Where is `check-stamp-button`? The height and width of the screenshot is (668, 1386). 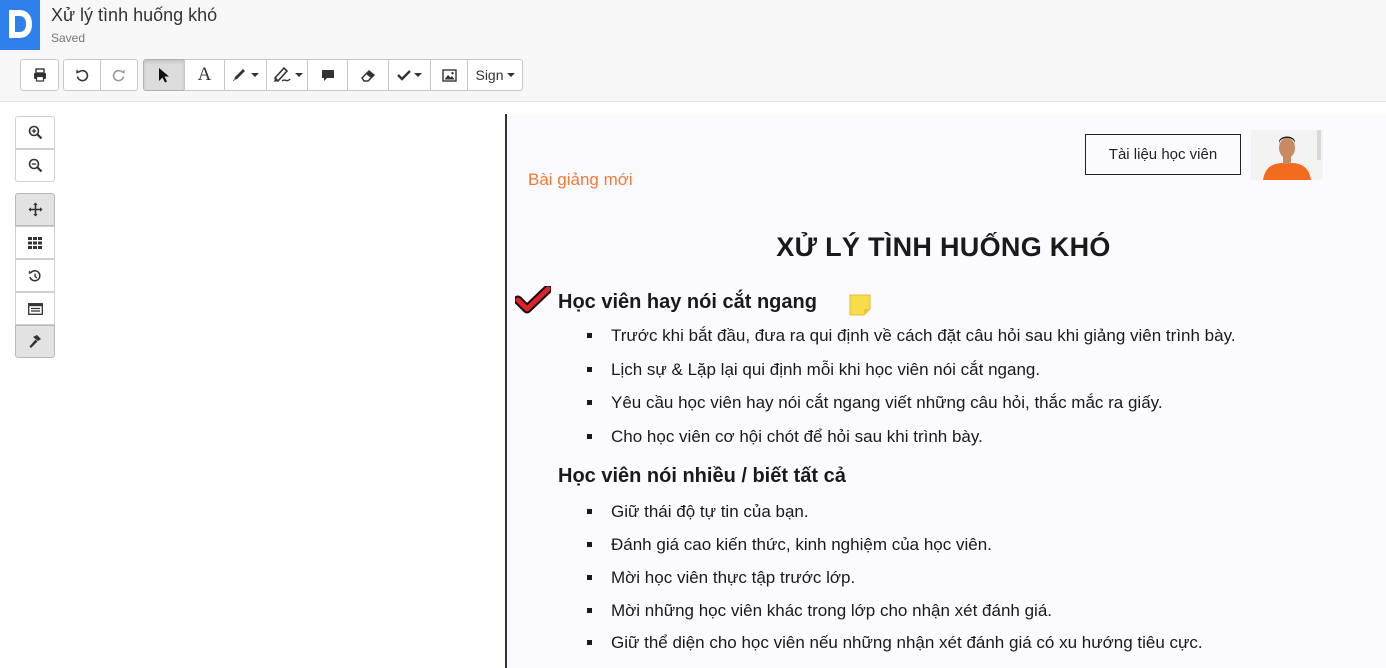 check-stamp-button is located at coordinates (409, 75).